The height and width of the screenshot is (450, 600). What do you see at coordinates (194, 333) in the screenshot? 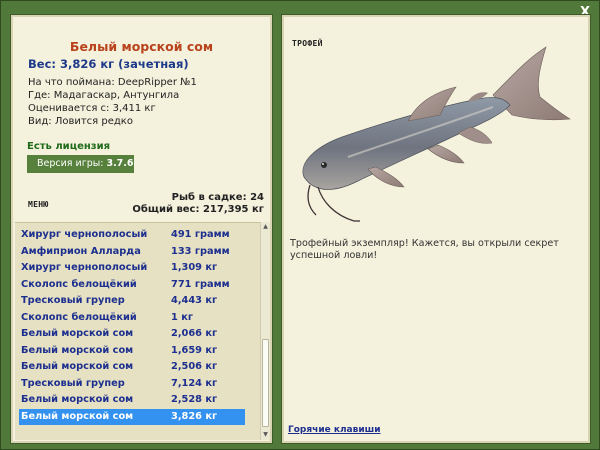
I see `catch-fish-weight: 2,066 кг` at bounding box center [194, 333].